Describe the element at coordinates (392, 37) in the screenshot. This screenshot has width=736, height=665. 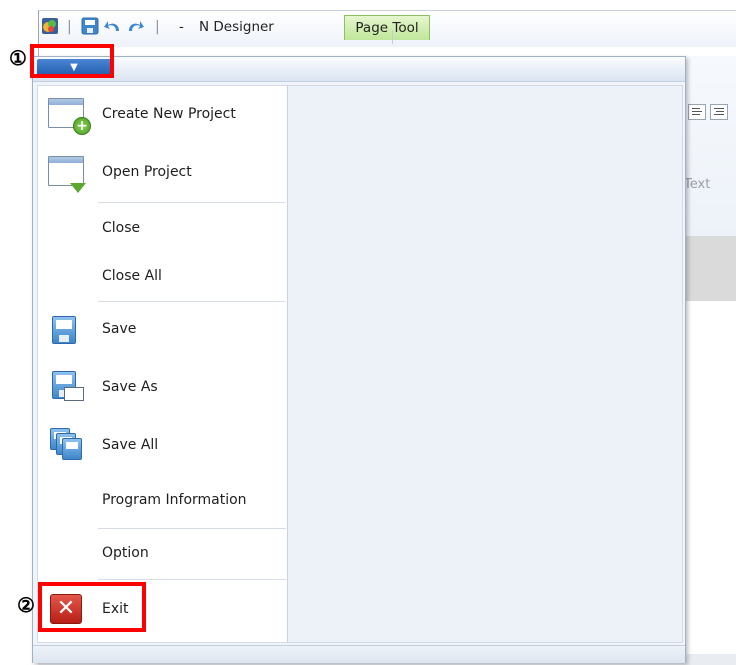
I see `divider` at that location.